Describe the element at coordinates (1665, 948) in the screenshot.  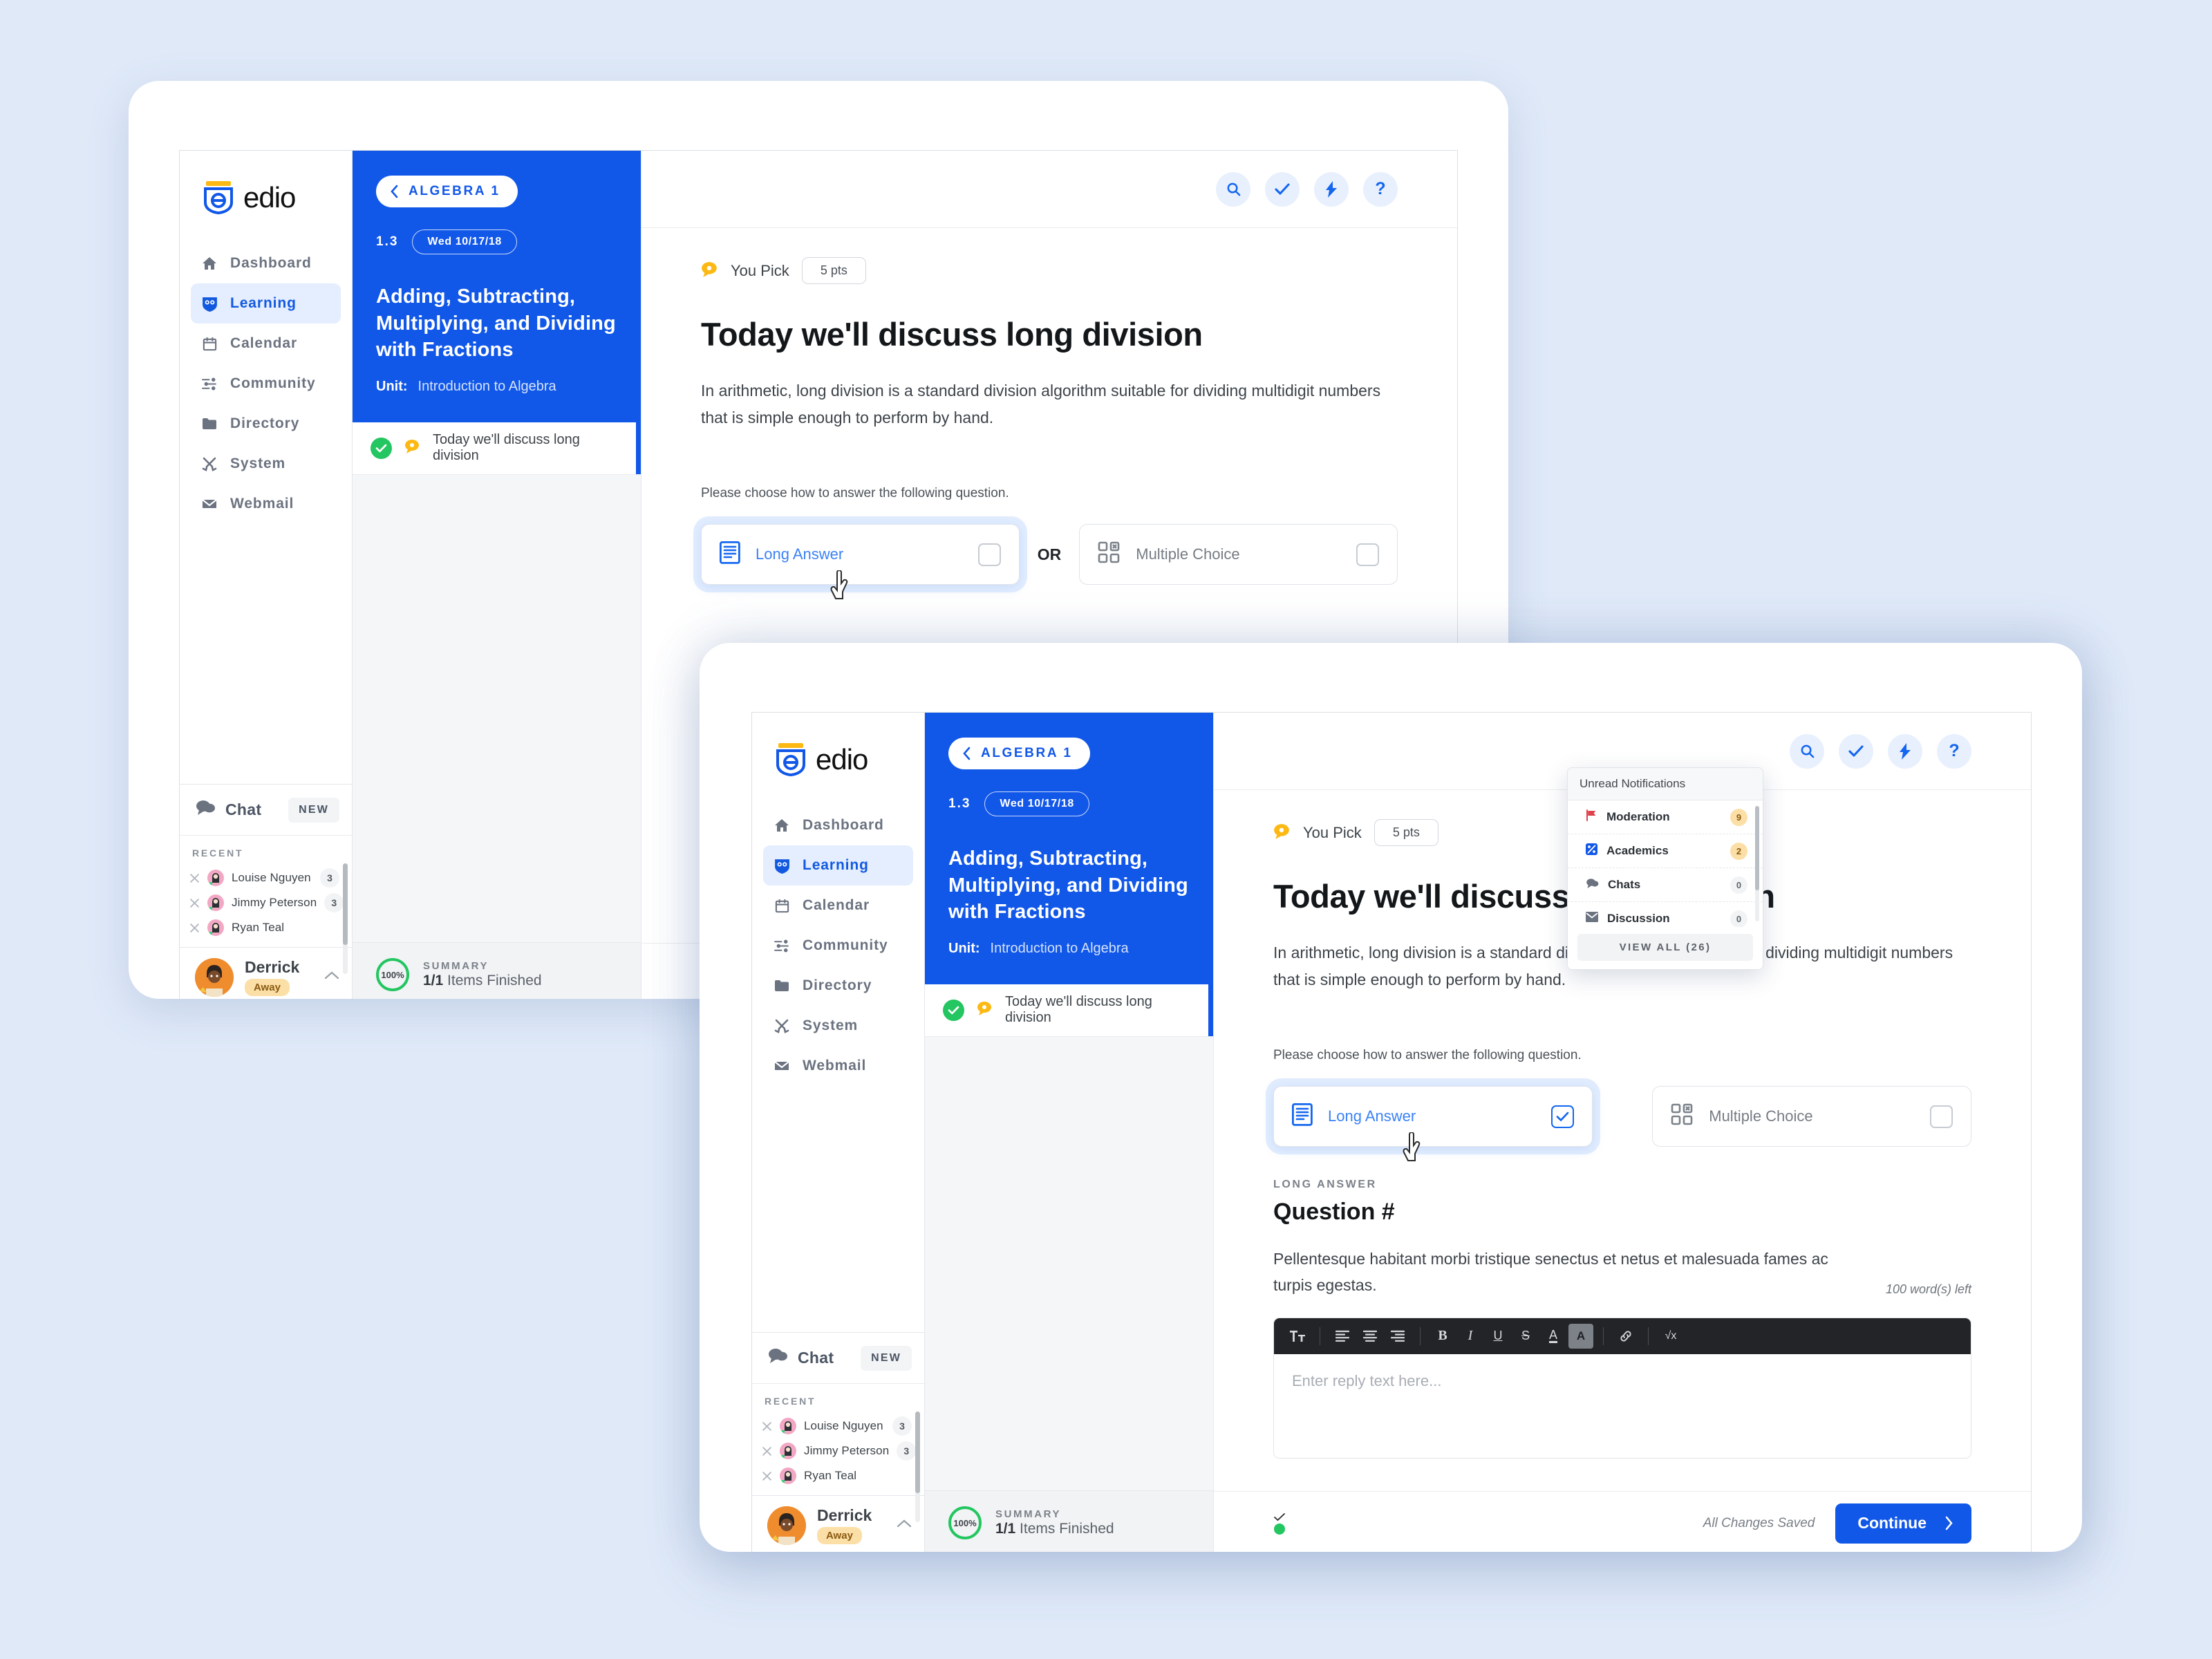
I see `view-all-button: VIEW ALL (26)` at that location.